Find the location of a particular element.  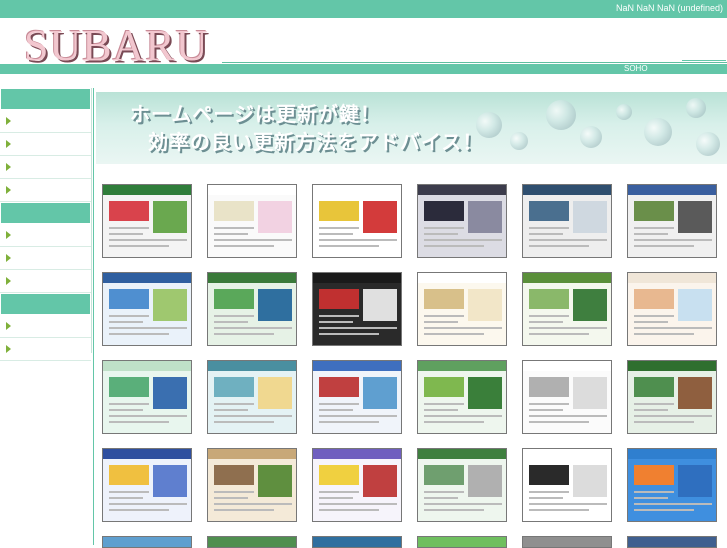

sidebar is located at coordinates (46, 224).